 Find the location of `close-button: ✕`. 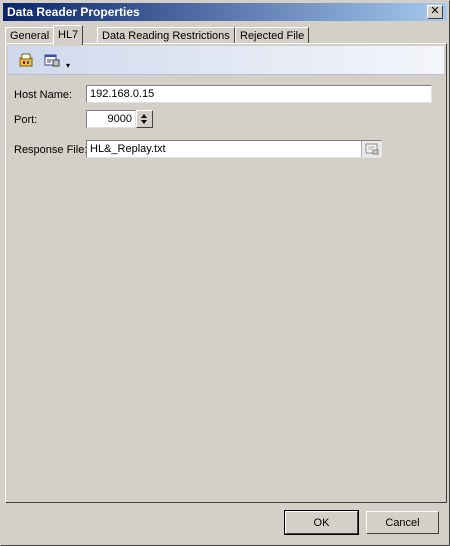

close-button: ✕ is located at coordinates (435, 12).